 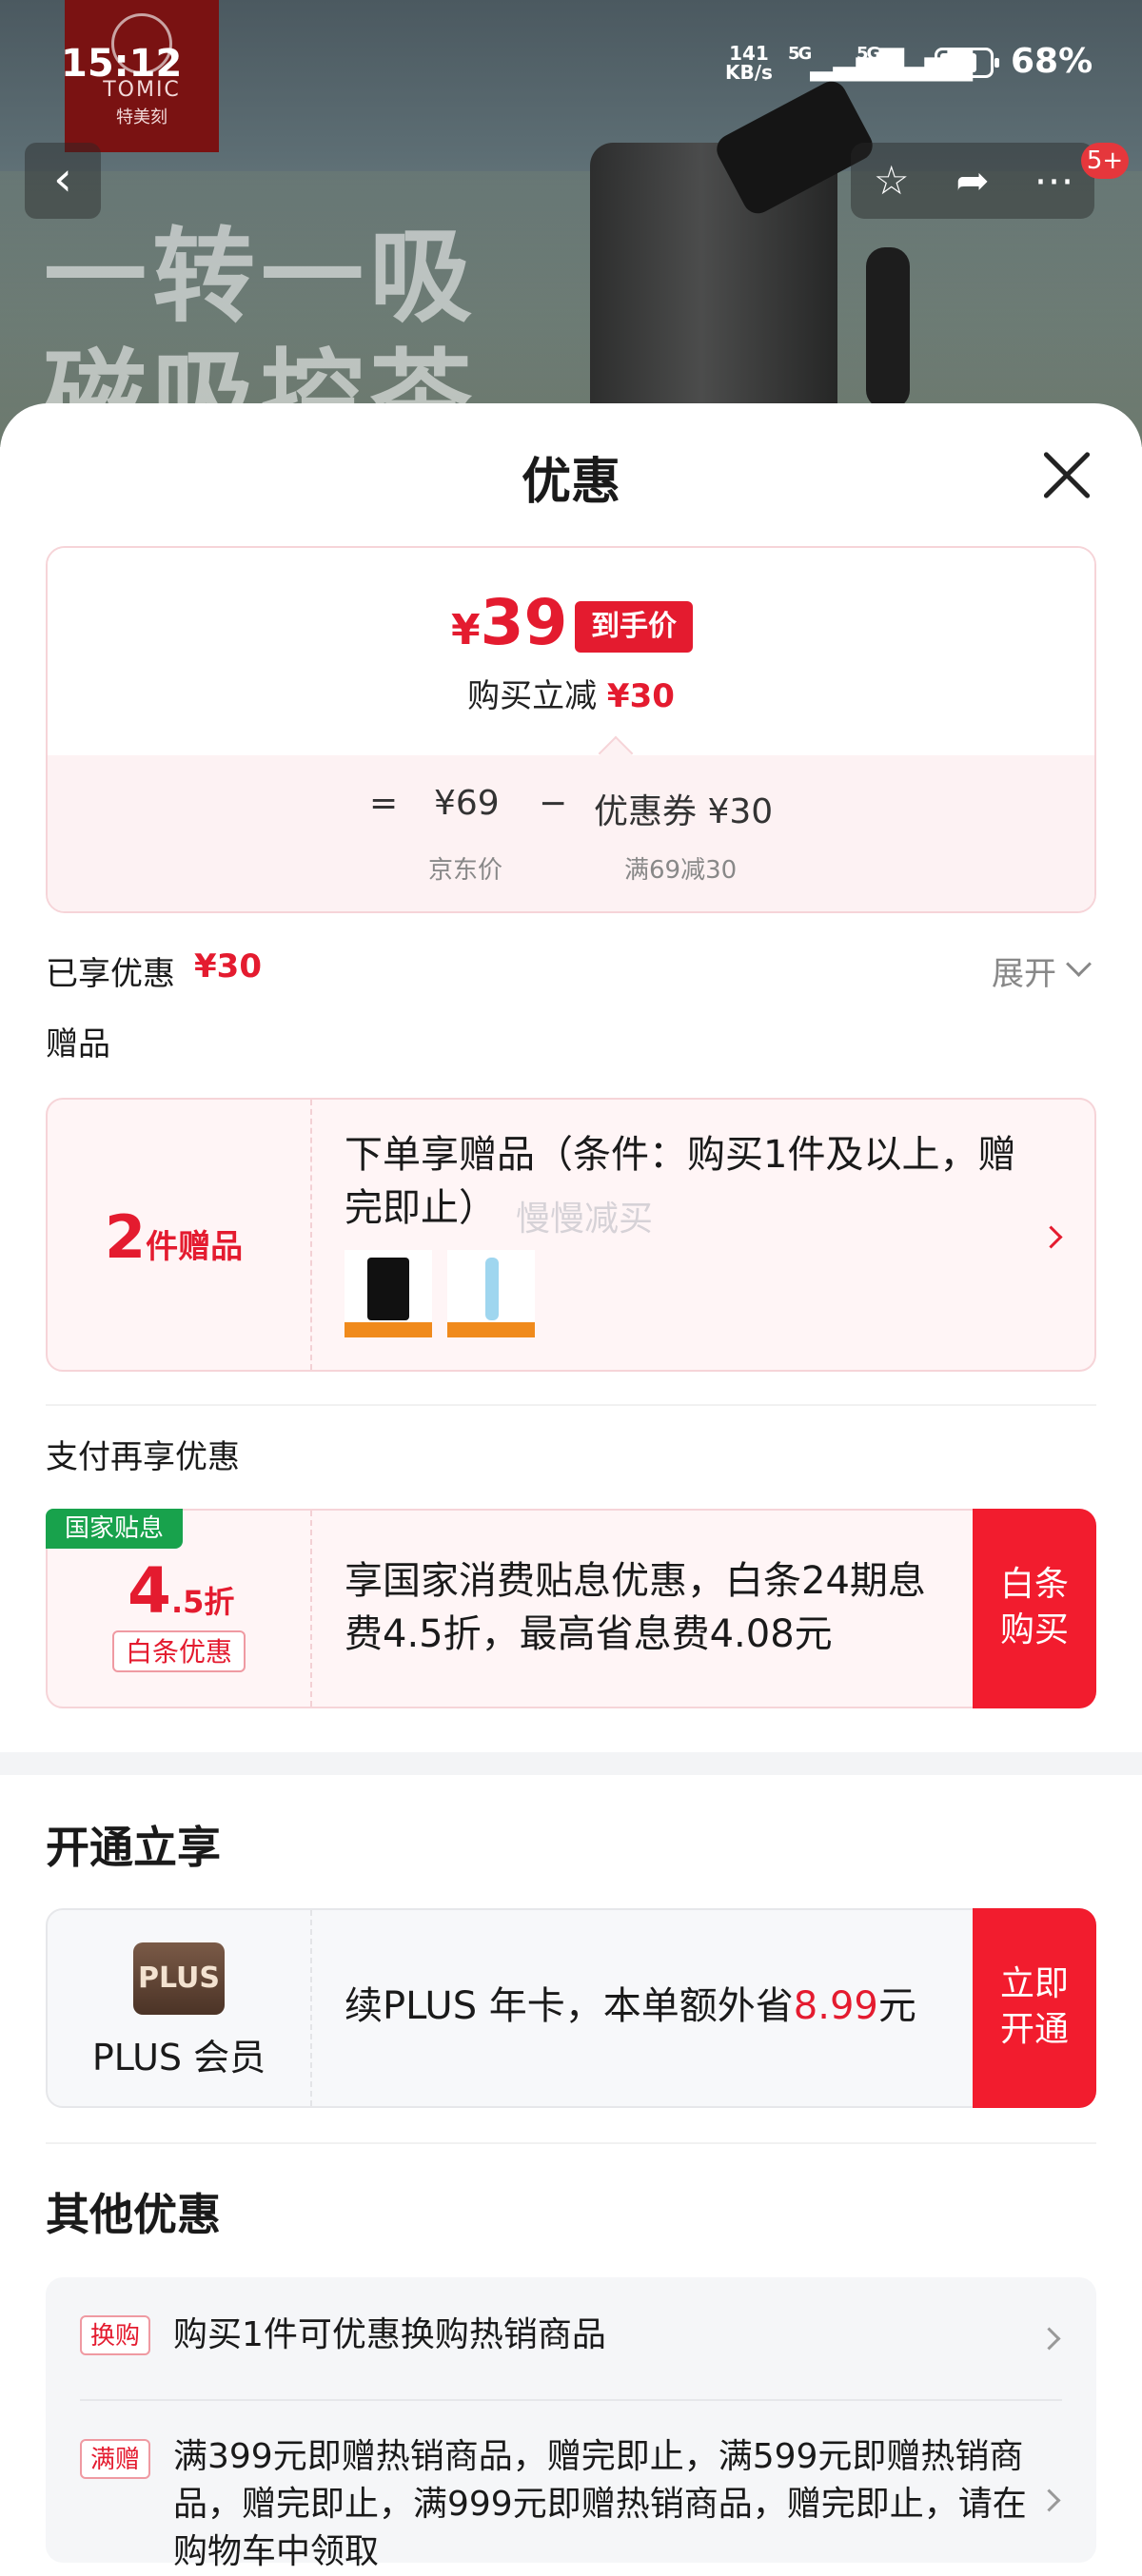 I want to click on battery-icon, so click(x=967, y=63).